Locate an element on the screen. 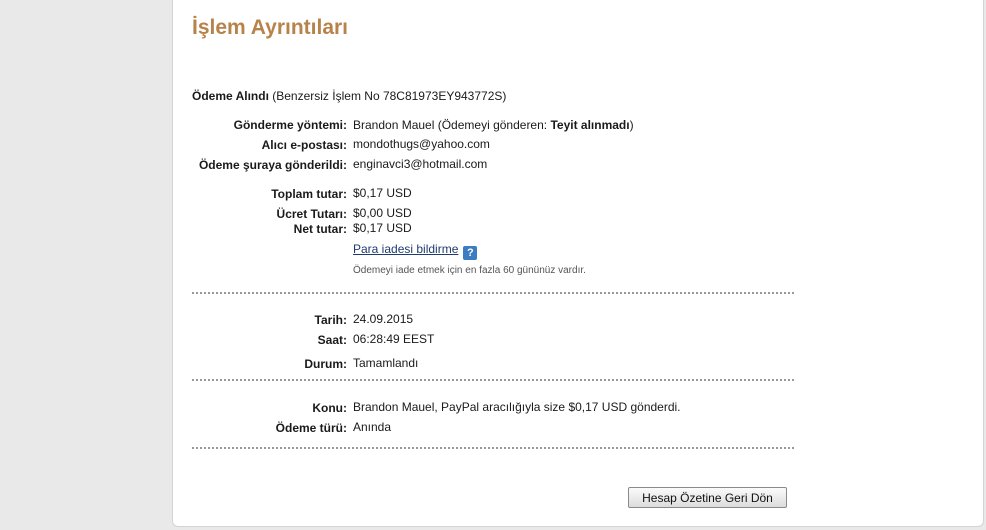 This screenshot has height=530, width=986. total-amount-value: $0,17 USD is located at coordinates (382, 193).